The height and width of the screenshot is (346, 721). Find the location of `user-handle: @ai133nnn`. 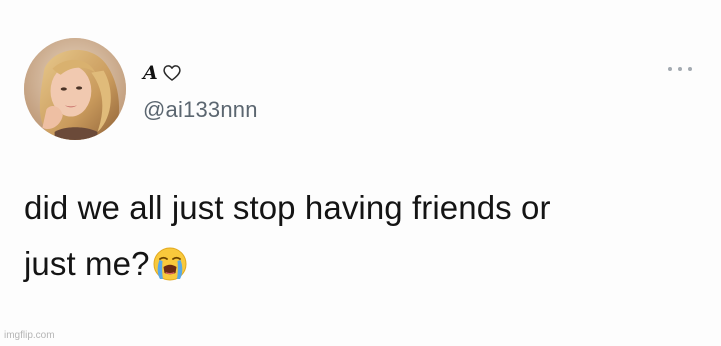

user-handle: @ai133nnn is located at coordinates (200, 110).